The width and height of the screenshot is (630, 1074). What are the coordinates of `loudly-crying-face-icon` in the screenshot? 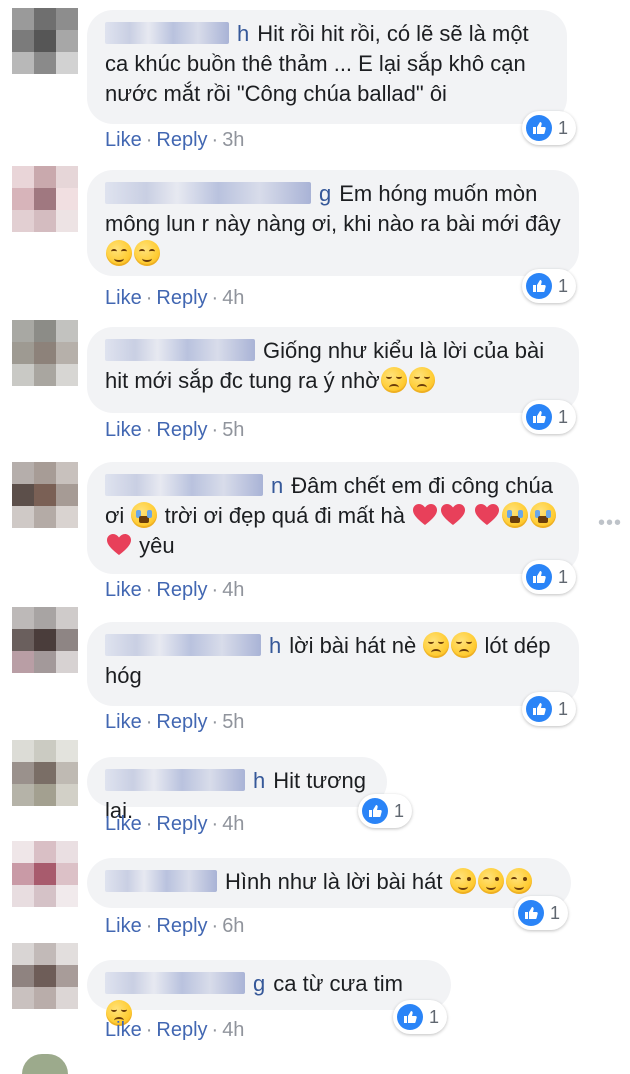 It's located at (543, 515).